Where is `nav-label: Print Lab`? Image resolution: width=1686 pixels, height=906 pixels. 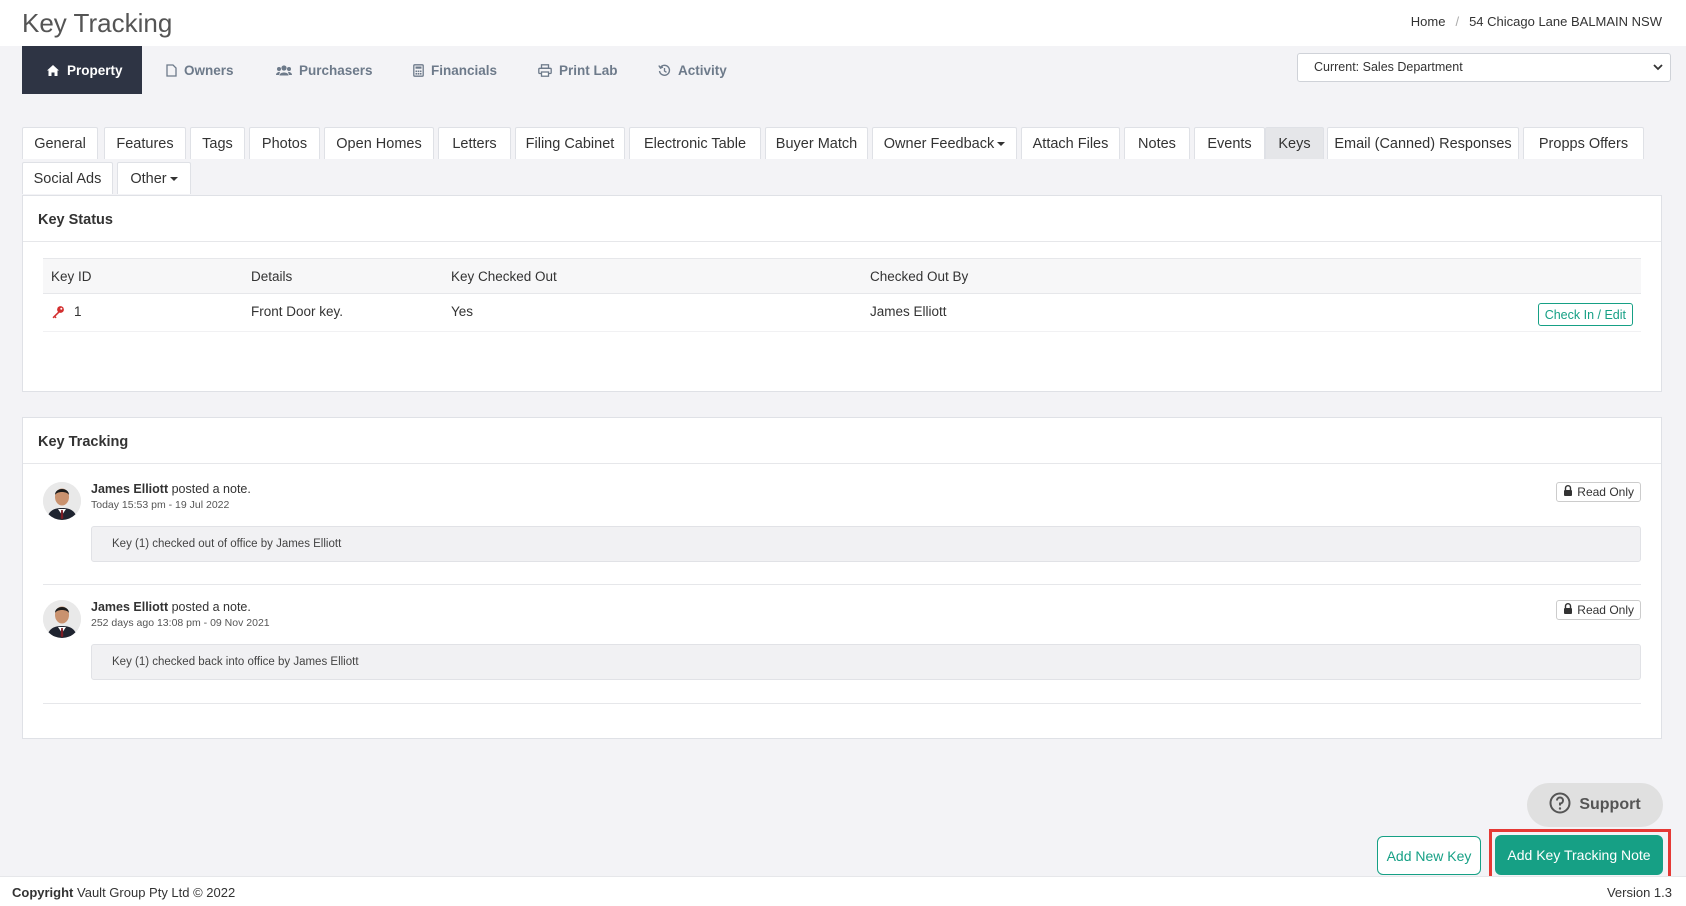
nav-label: Print Lab is located at coordinates (588, 70).